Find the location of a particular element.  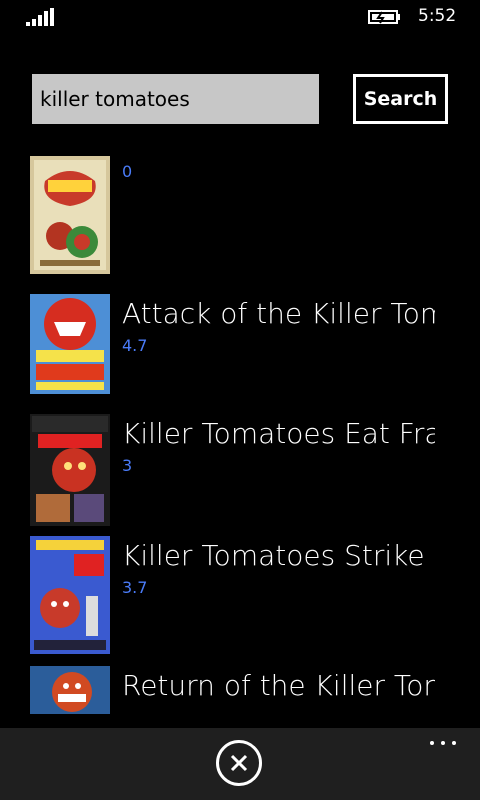

signal-strength-icon is located at coordinates (40, 17).